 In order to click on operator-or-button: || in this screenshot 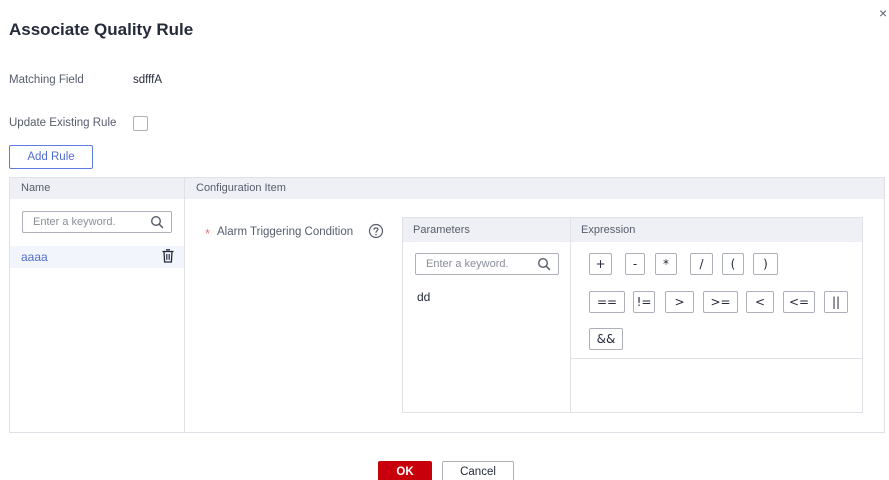, I will do `click(836, 302)`.